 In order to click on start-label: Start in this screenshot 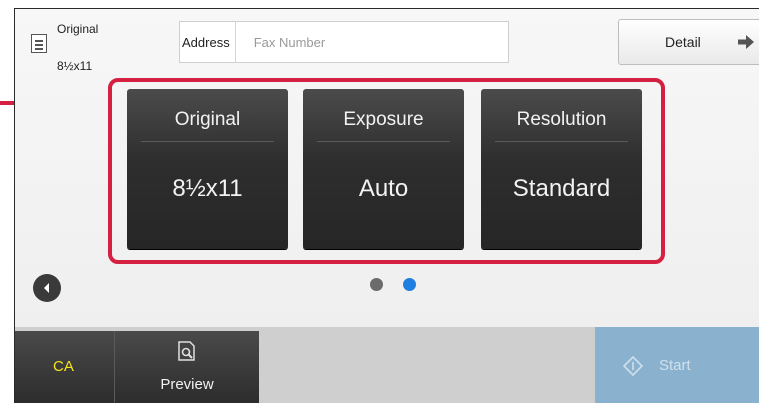, I will do `click(675, 365)`.